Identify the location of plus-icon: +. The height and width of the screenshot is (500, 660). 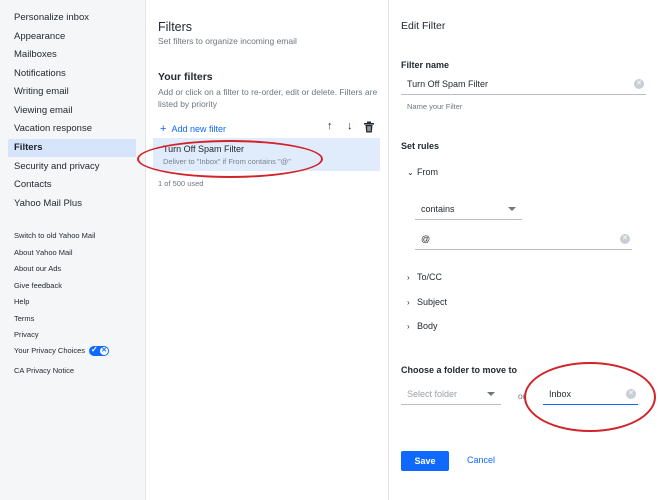
(163, 129).